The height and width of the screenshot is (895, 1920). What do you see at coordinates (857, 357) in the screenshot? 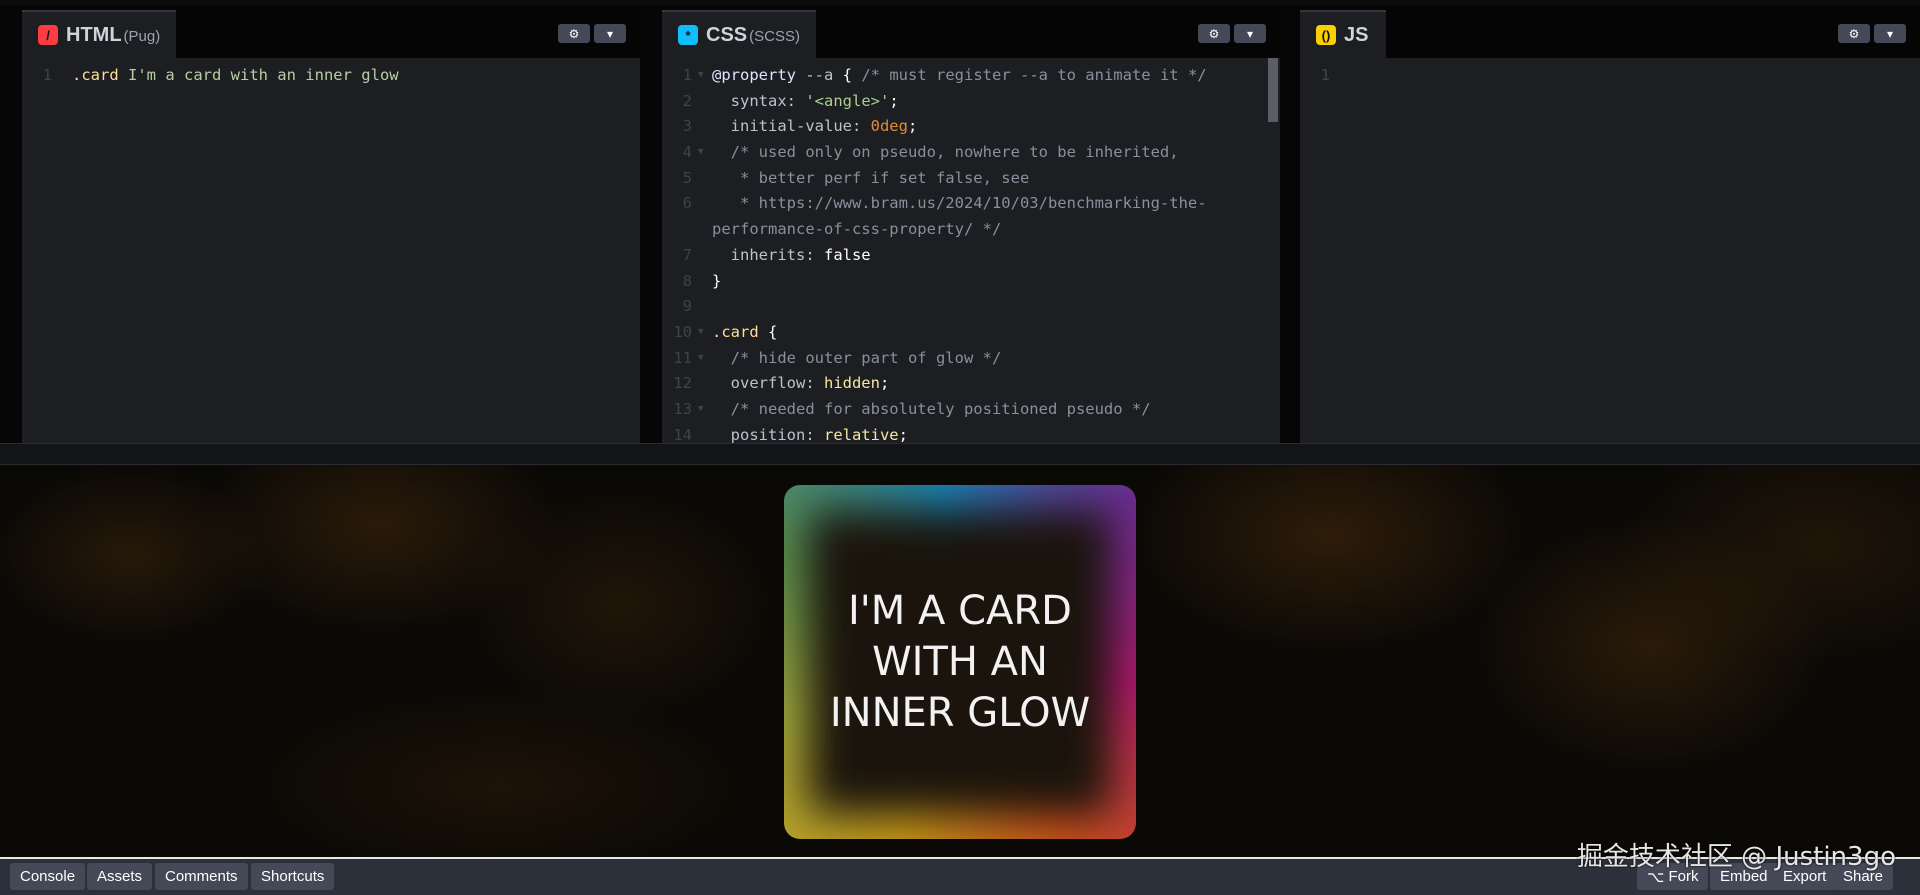
I see `code-token: /* hide outer part of glow */` at bounding box center [857, 357].